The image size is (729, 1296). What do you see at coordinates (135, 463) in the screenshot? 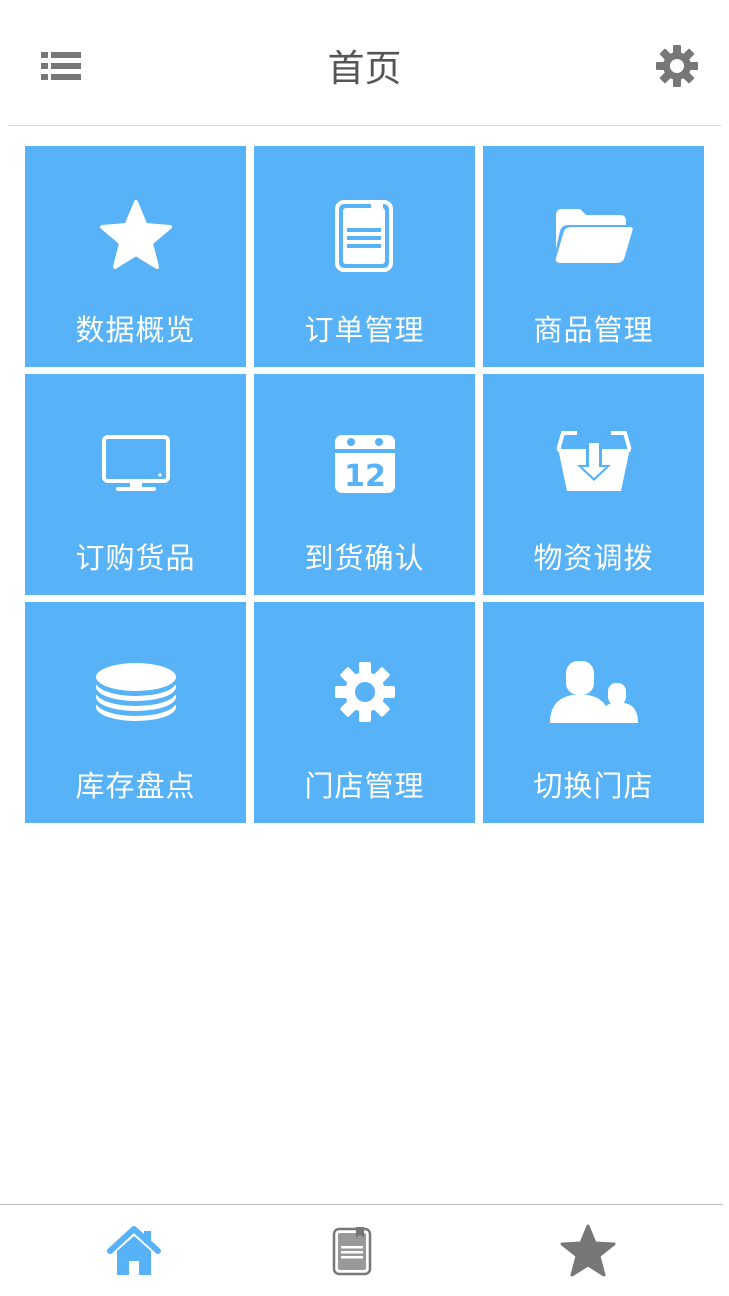
I see `monitor-icon` at bounding box center [135, 463].